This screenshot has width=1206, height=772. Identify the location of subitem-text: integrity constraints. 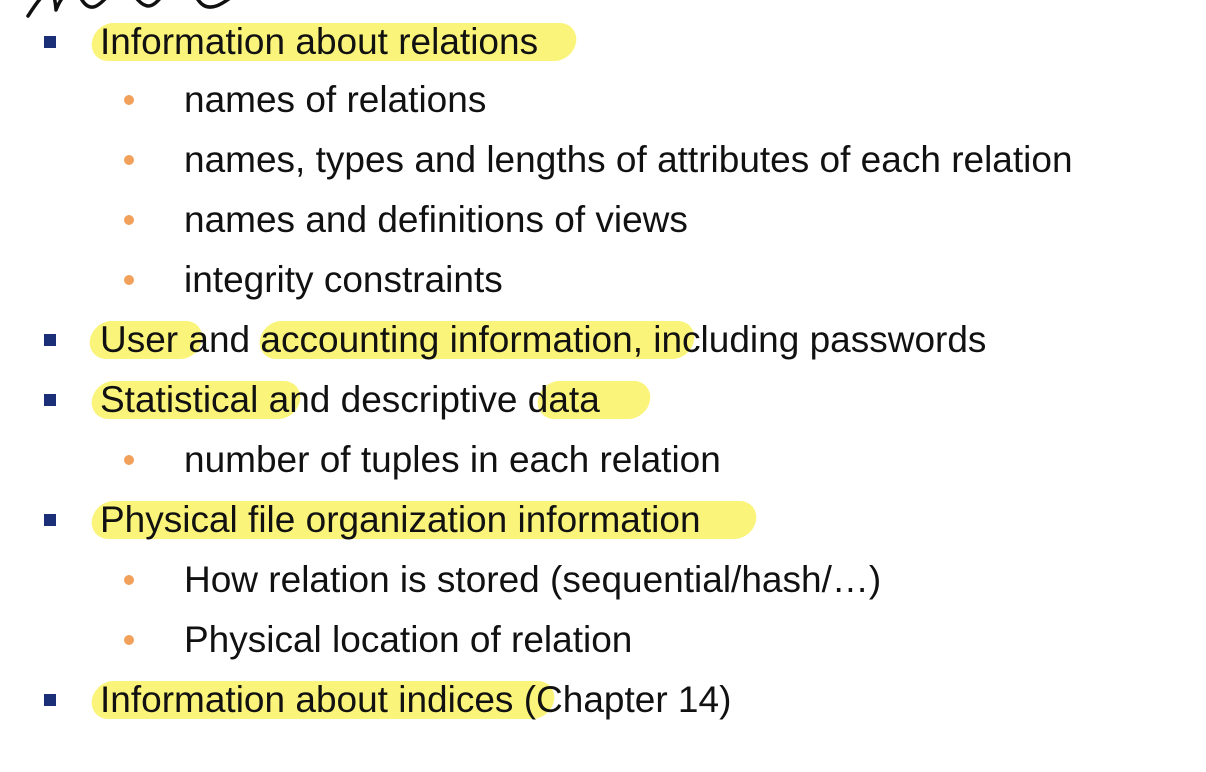
(343, 279).